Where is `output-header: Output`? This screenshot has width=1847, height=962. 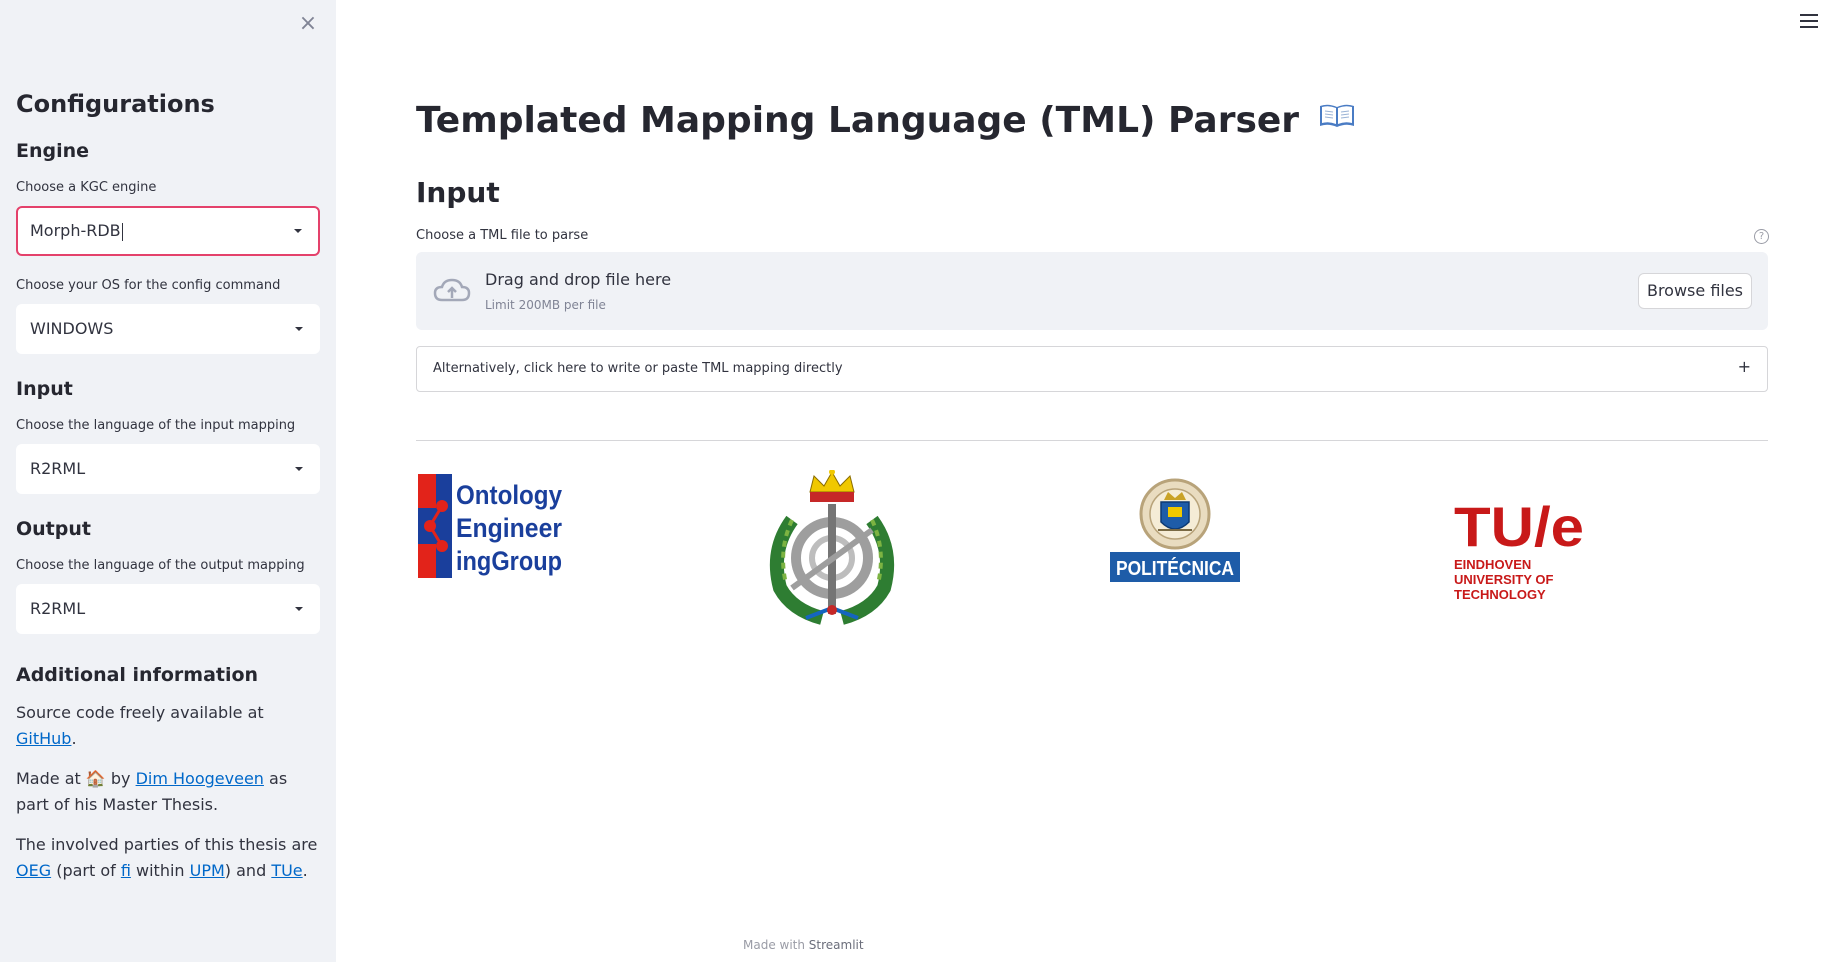 output-header: Output is located at coordinates (53, 529).